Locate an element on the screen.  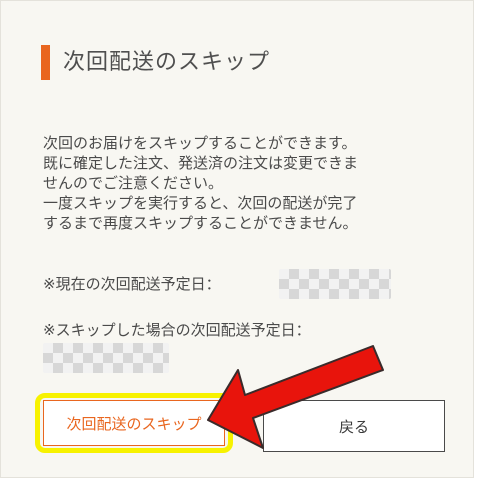
current-date-masked-value is located at coordinates (335, 284).